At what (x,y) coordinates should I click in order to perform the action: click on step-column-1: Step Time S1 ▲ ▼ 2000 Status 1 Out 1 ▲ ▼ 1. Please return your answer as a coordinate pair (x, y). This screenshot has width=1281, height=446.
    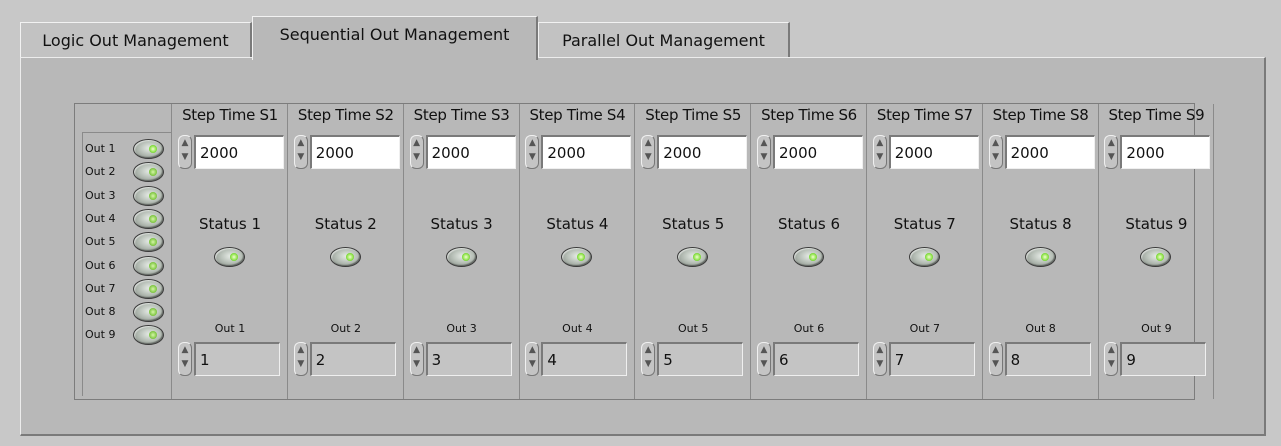
    Looking at the image, I should click on (230, 251).